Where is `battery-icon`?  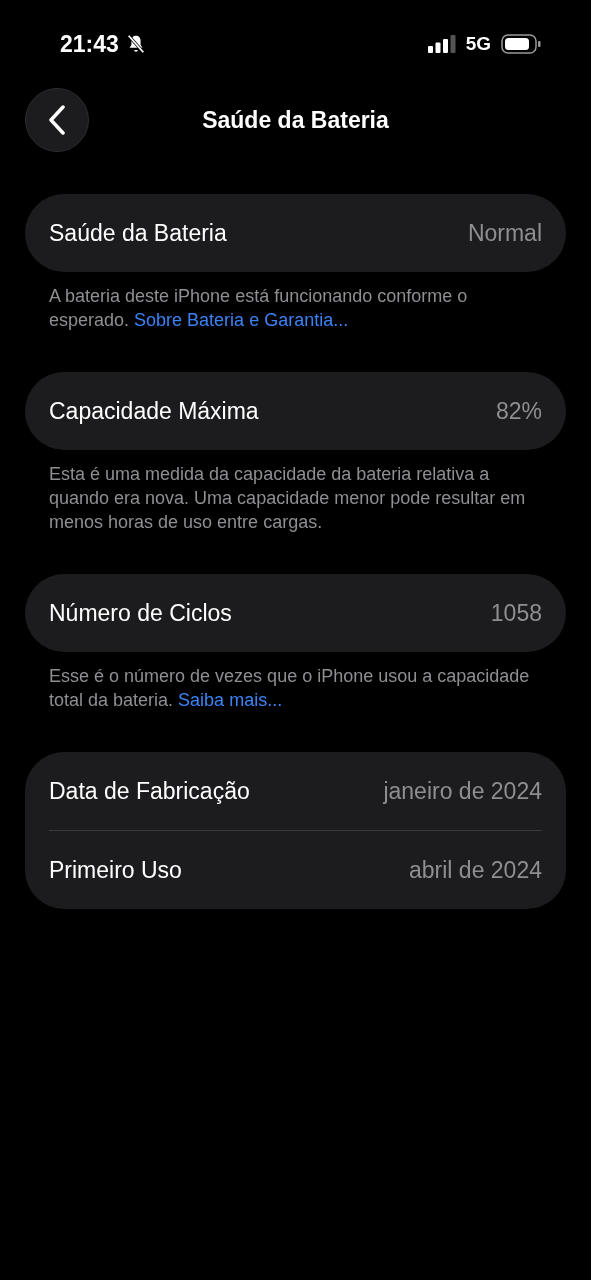
battery-icon is located at coordinates (521, 44).